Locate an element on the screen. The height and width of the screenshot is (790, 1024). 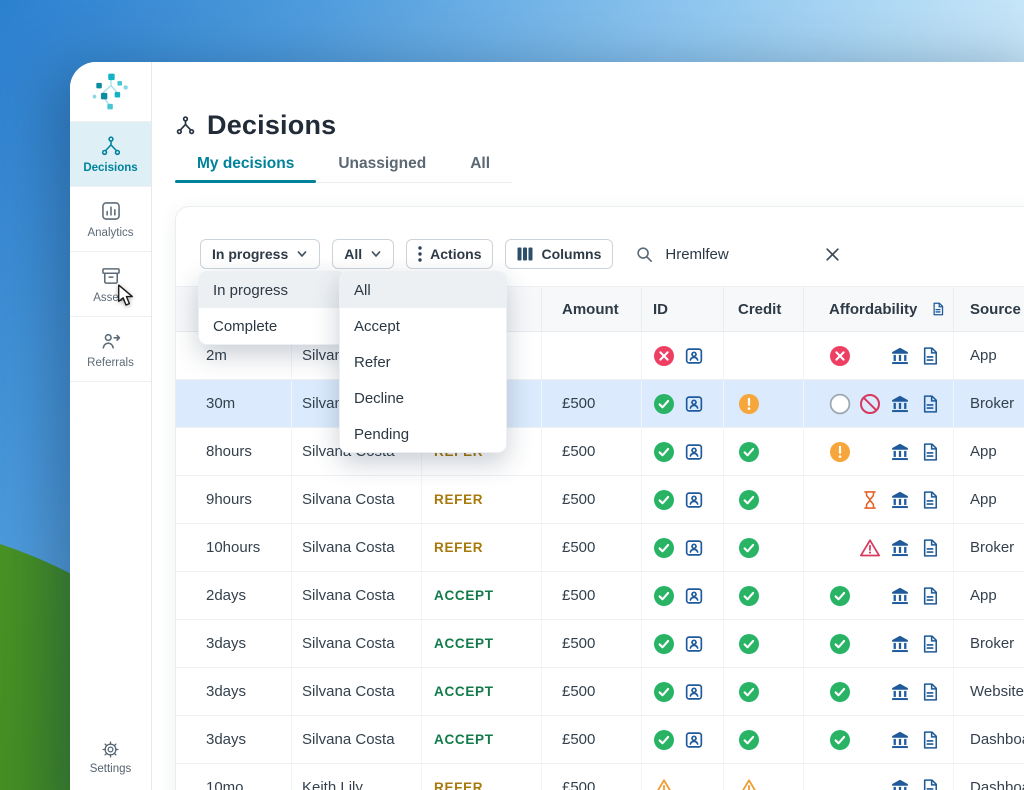
status-filter-option-in-progress: In progress is located at coordinates (272, 290).